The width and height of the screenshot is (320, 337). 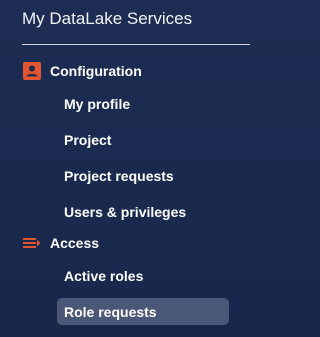 I want to click on section-configuration: Configuration, so click(x=82, y=71).